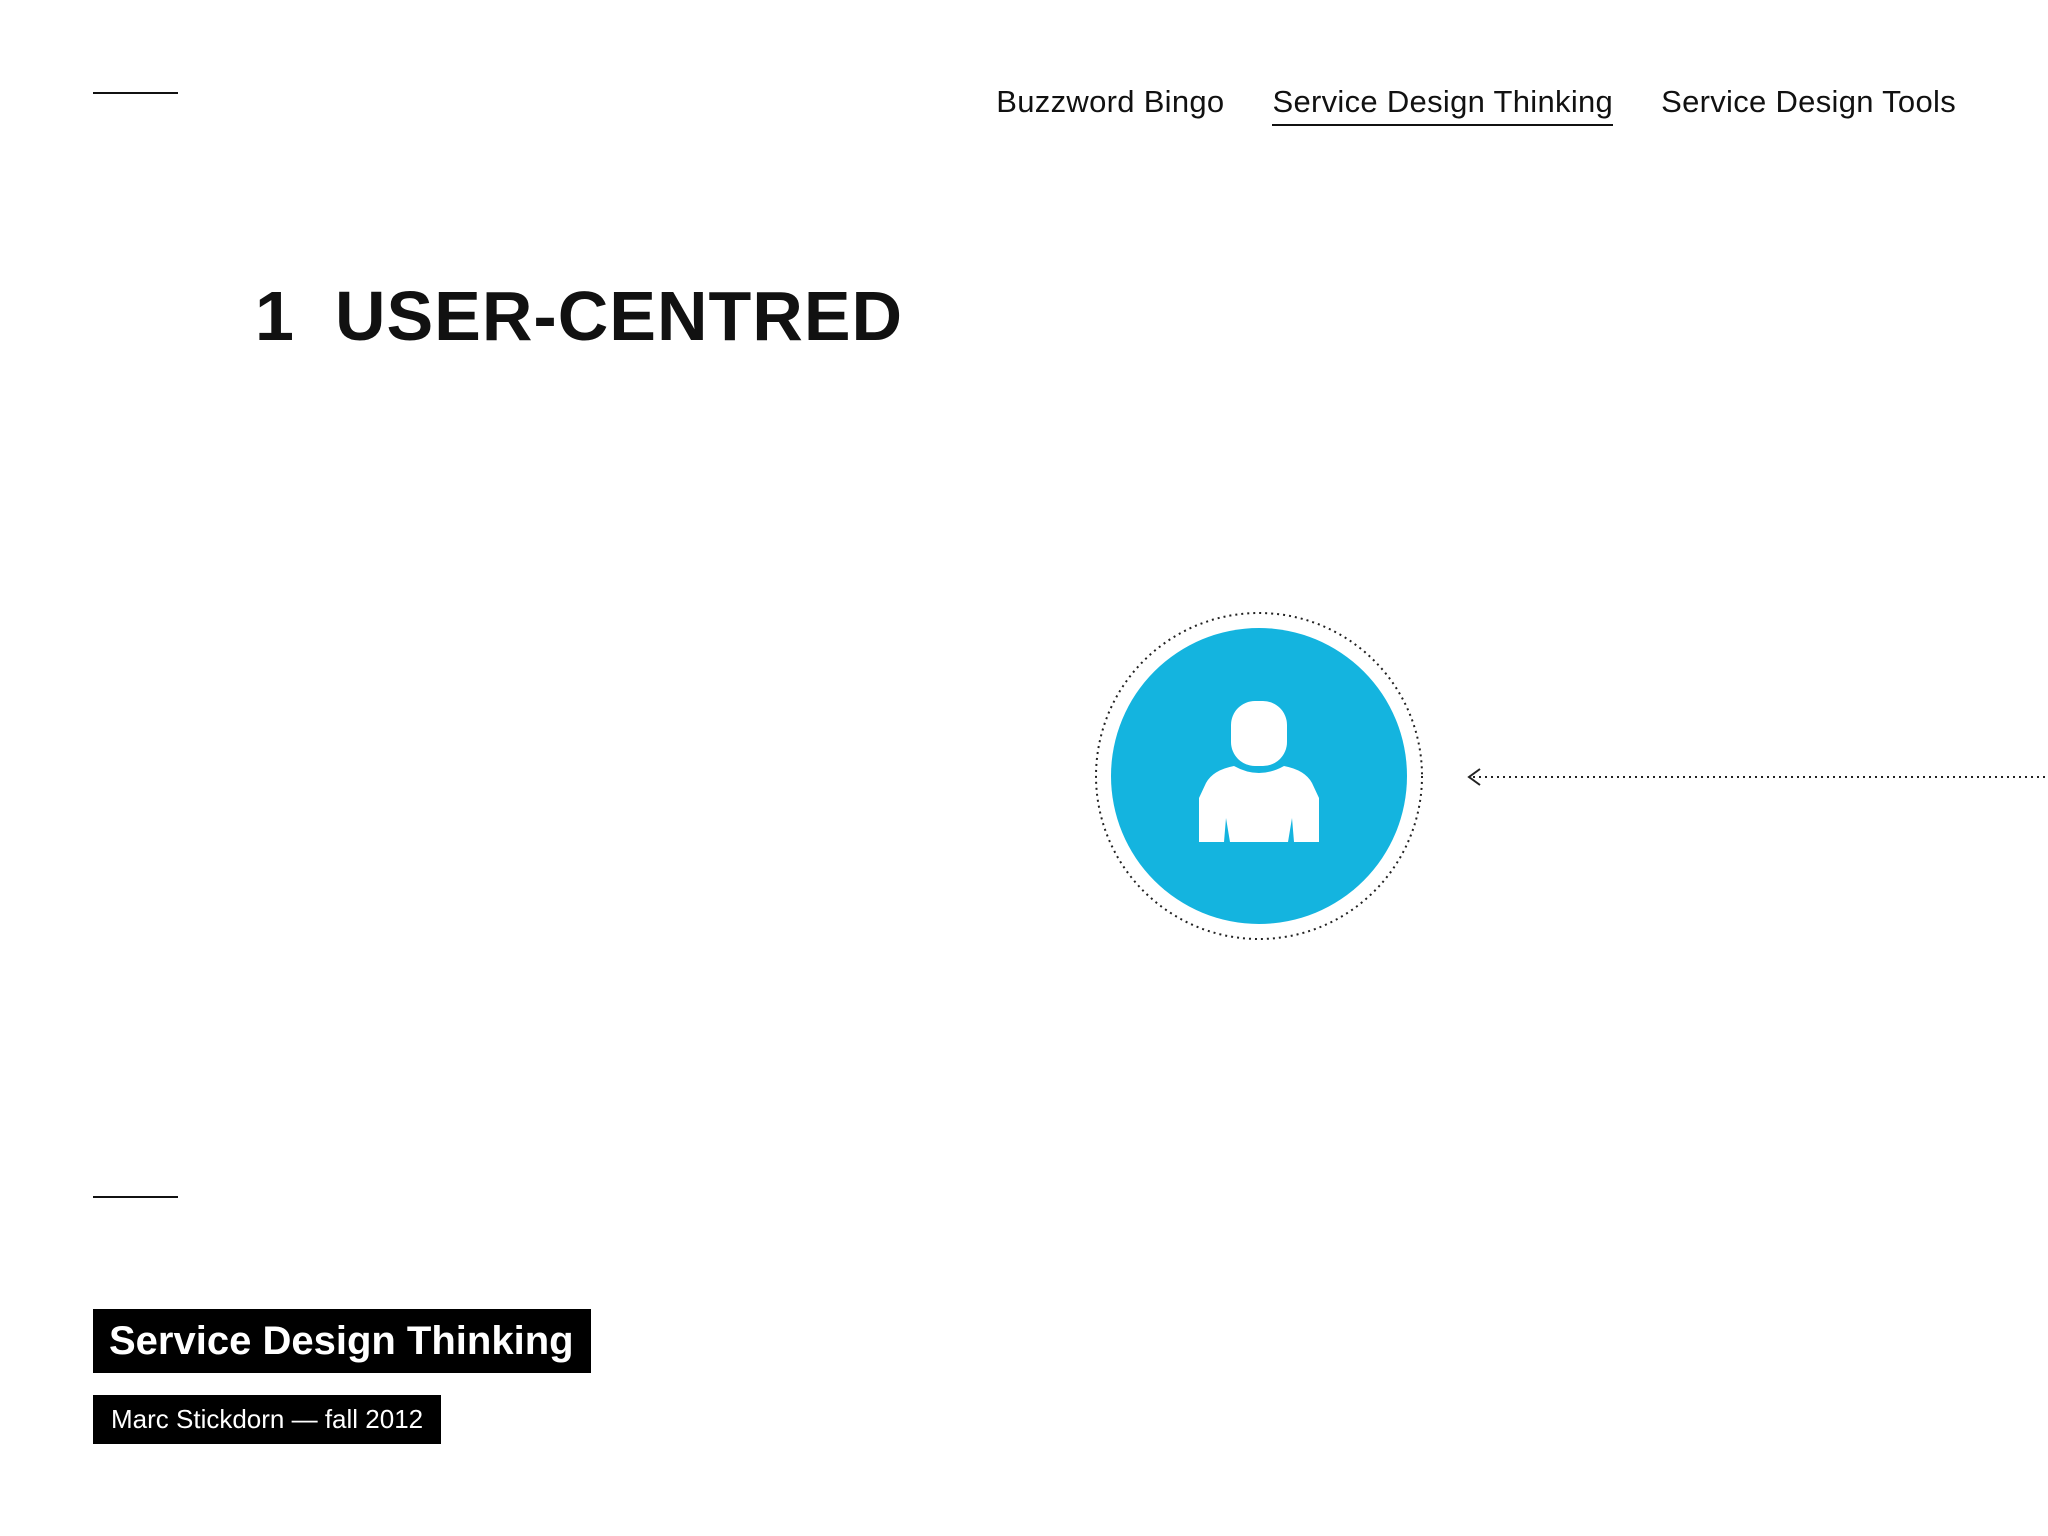 Image resolution: width=2048 pixels, height=1536 pixels. I want to click on user-circle, so click(1259, 776).